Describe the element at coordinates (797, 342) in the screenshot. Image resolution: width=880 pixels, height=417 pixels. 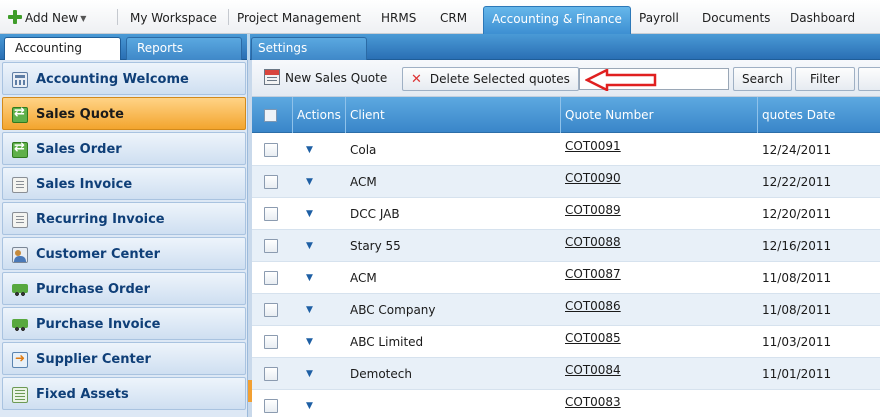
I see `quote-date-cell: 11/03/2011` at that location.